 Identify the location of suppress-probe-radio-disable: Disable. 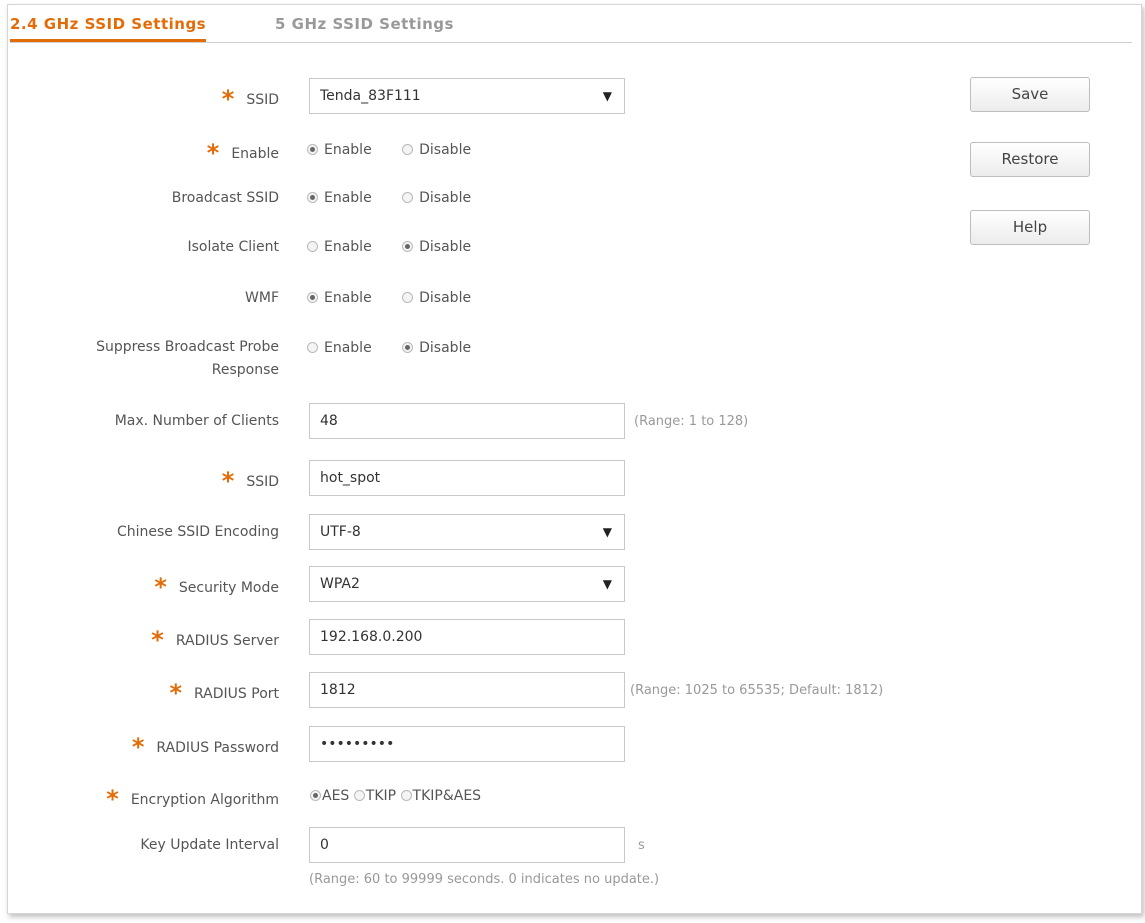
(436, 348).